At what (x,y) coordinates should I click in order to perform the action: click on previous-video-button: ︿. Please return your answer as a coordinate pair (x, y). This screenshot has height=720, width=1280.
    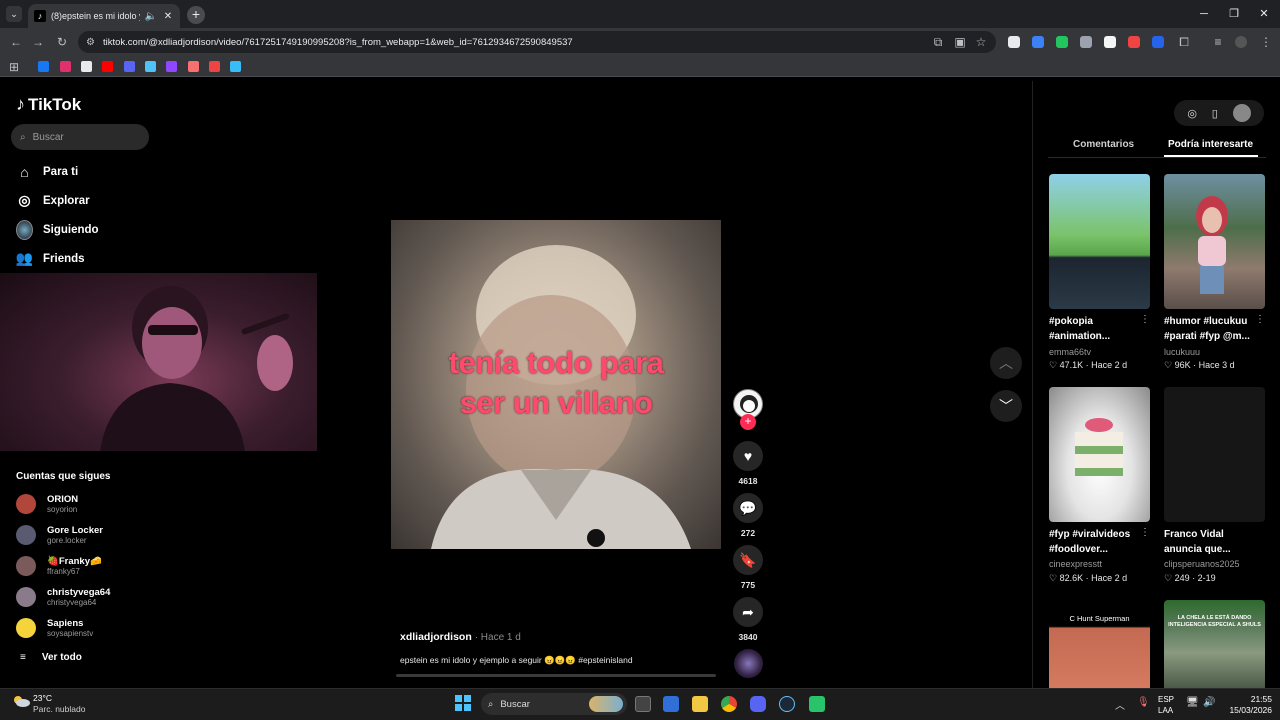
    Looking at the image, I should click on (1006, 363).